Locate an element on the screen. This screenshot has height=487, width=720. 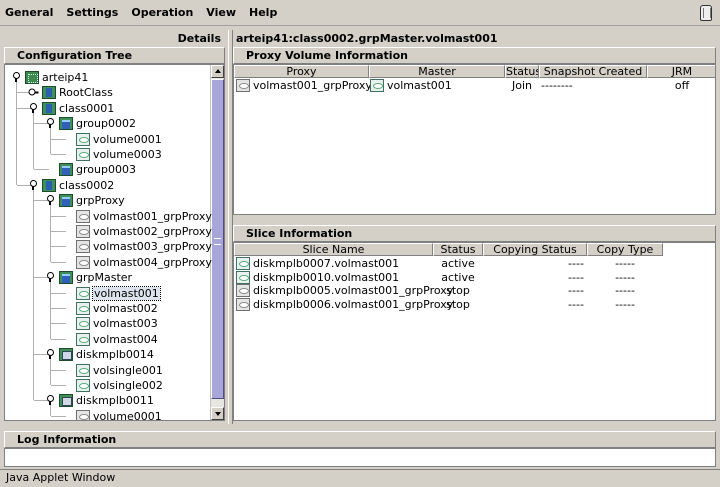
collapsed-toggle-icon is located at coordinates (34, 92).